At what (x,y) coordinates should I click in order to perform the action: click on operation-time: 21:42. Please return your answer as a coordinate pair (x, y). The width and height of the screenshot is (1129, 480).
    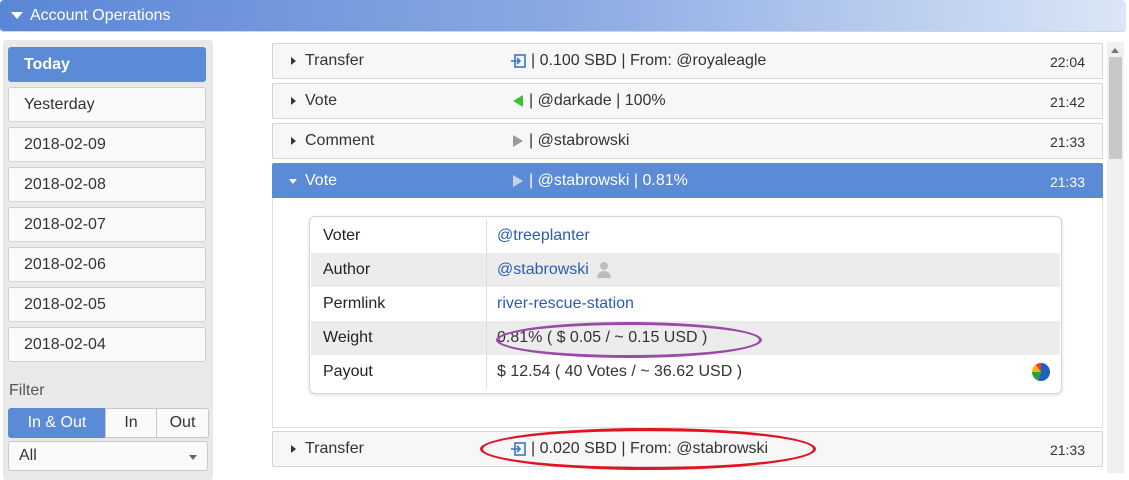
    Looking at the image, I should click on (1067, 102).